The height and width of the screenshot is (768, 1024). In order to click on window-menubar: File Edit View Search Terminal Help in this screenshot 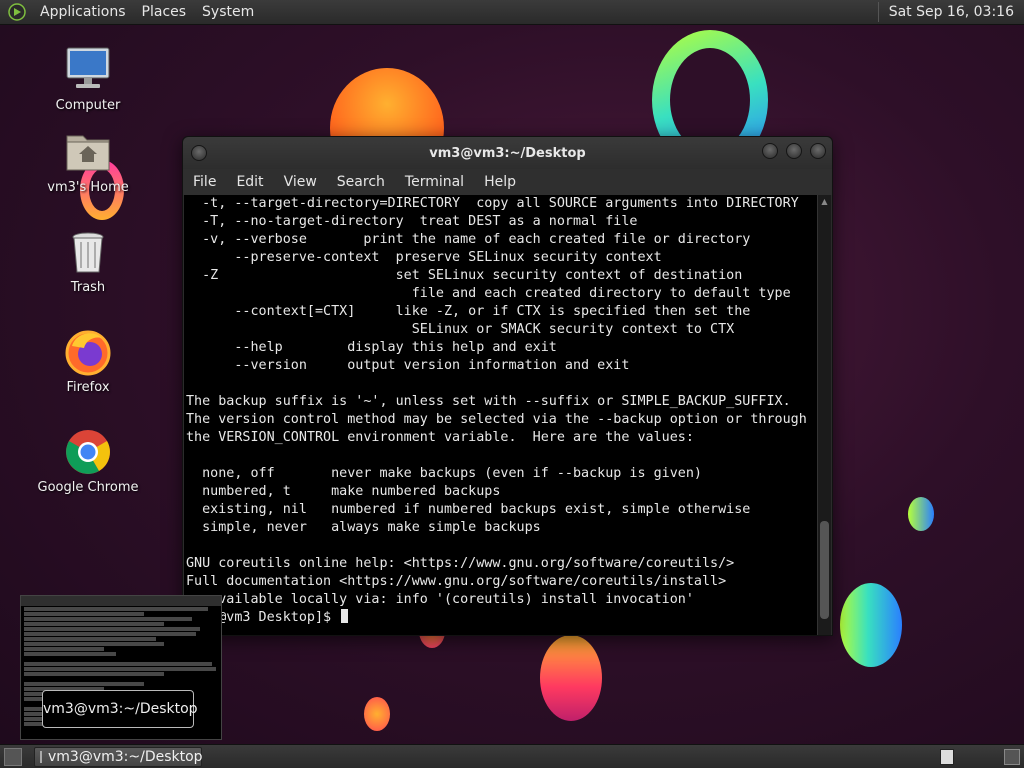, I will do `click(507, 182)`.